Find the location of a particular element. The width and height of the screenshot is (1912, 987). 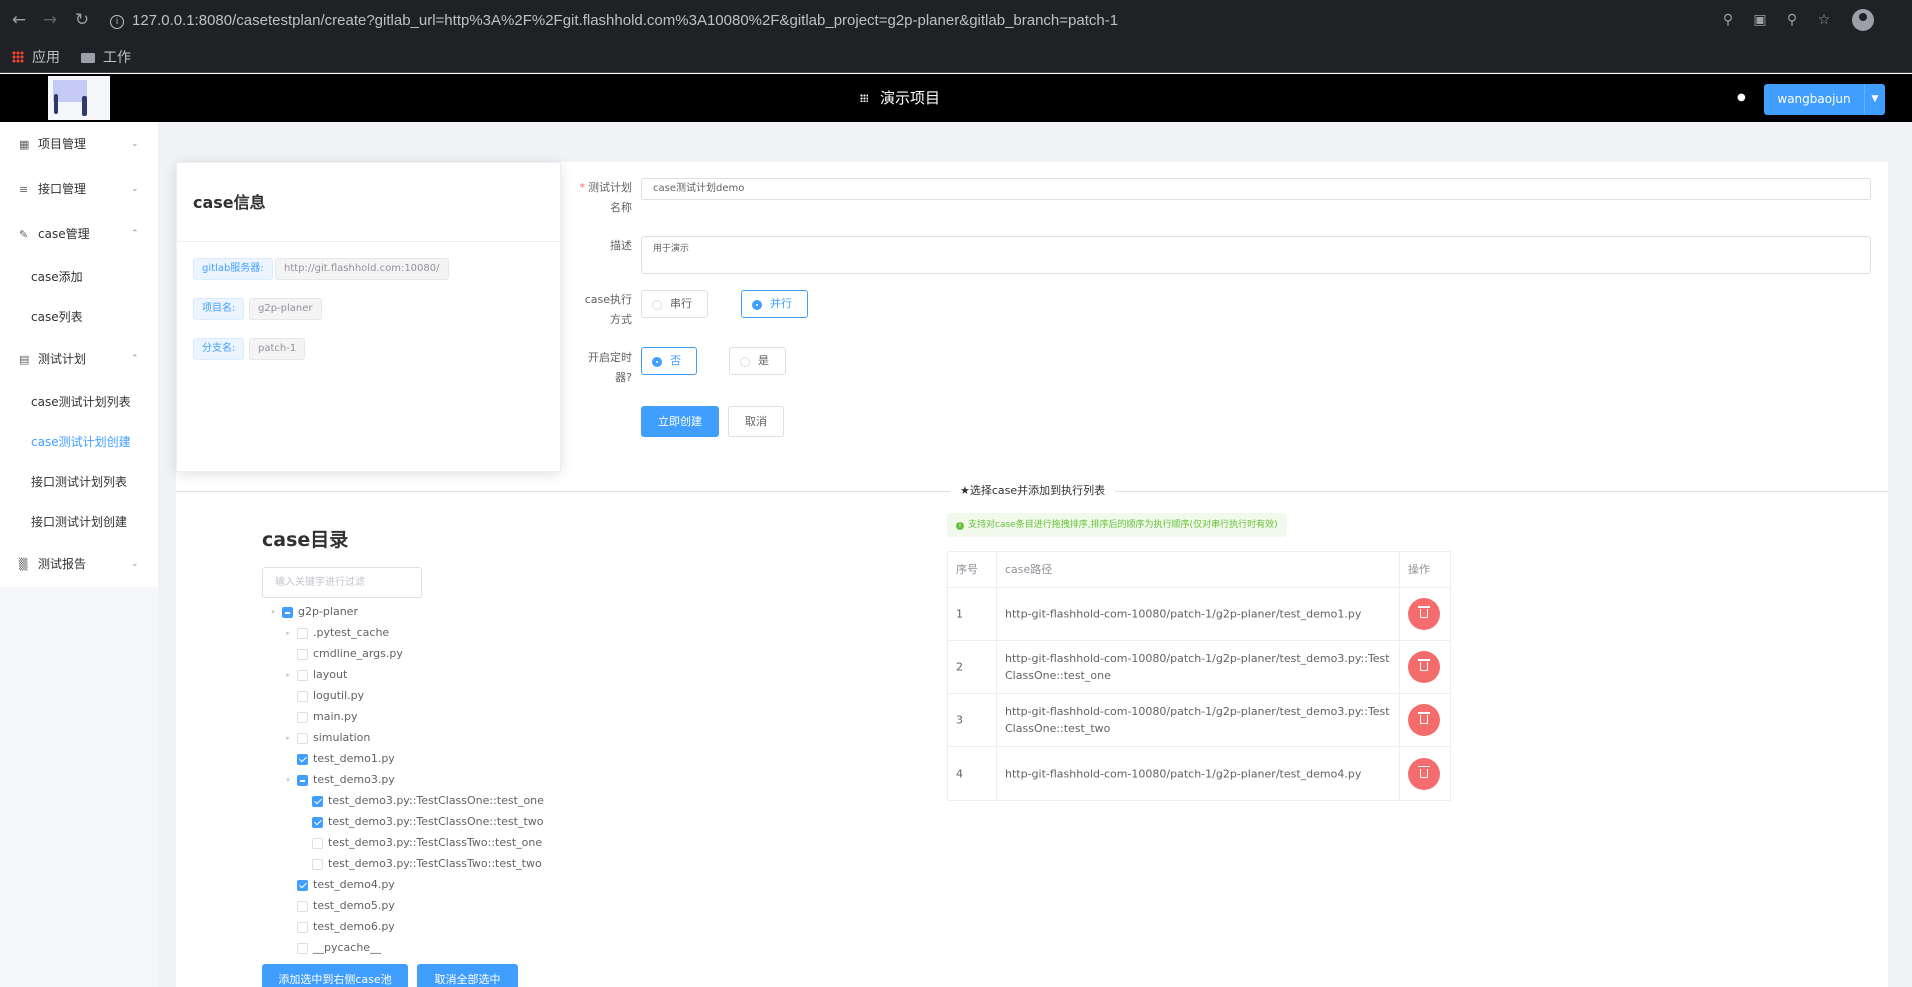

sidebar-group-report: ▒ 测试报告 ⌄ is located at coordinates (79, 564).